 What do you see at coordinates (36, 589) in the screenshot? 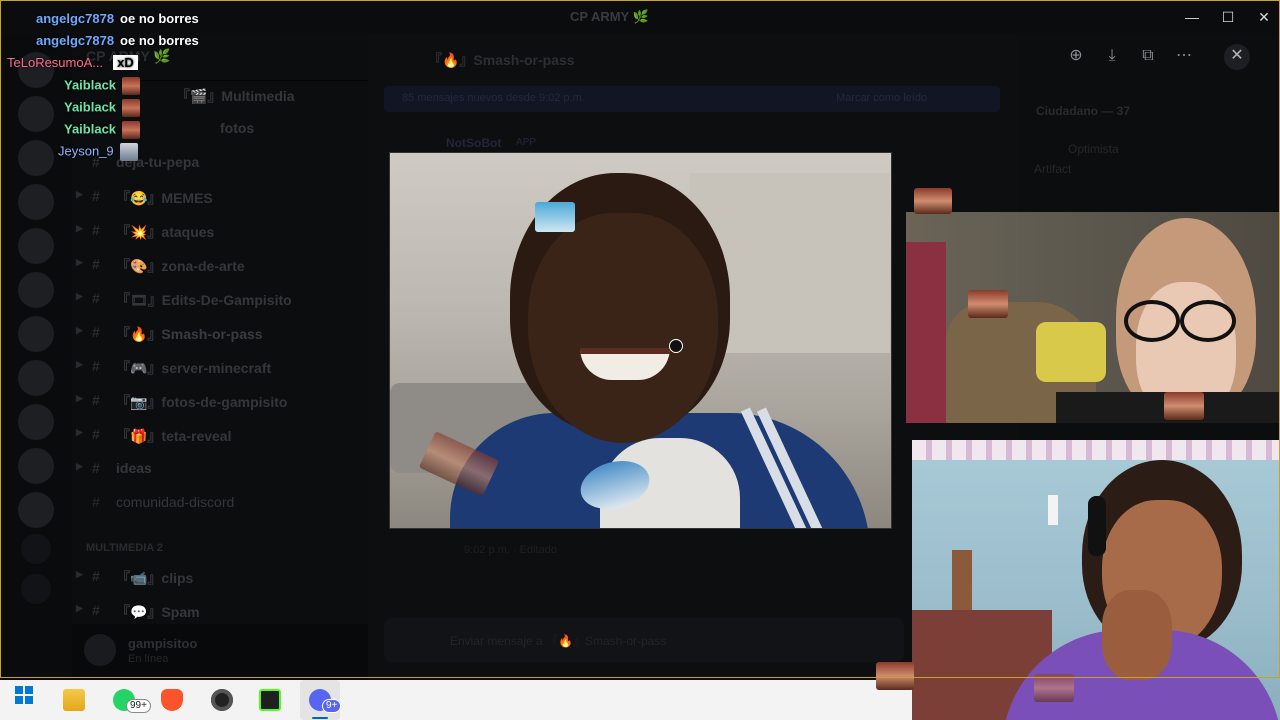
I see `explore-icon` at bounding box center [36, 589].